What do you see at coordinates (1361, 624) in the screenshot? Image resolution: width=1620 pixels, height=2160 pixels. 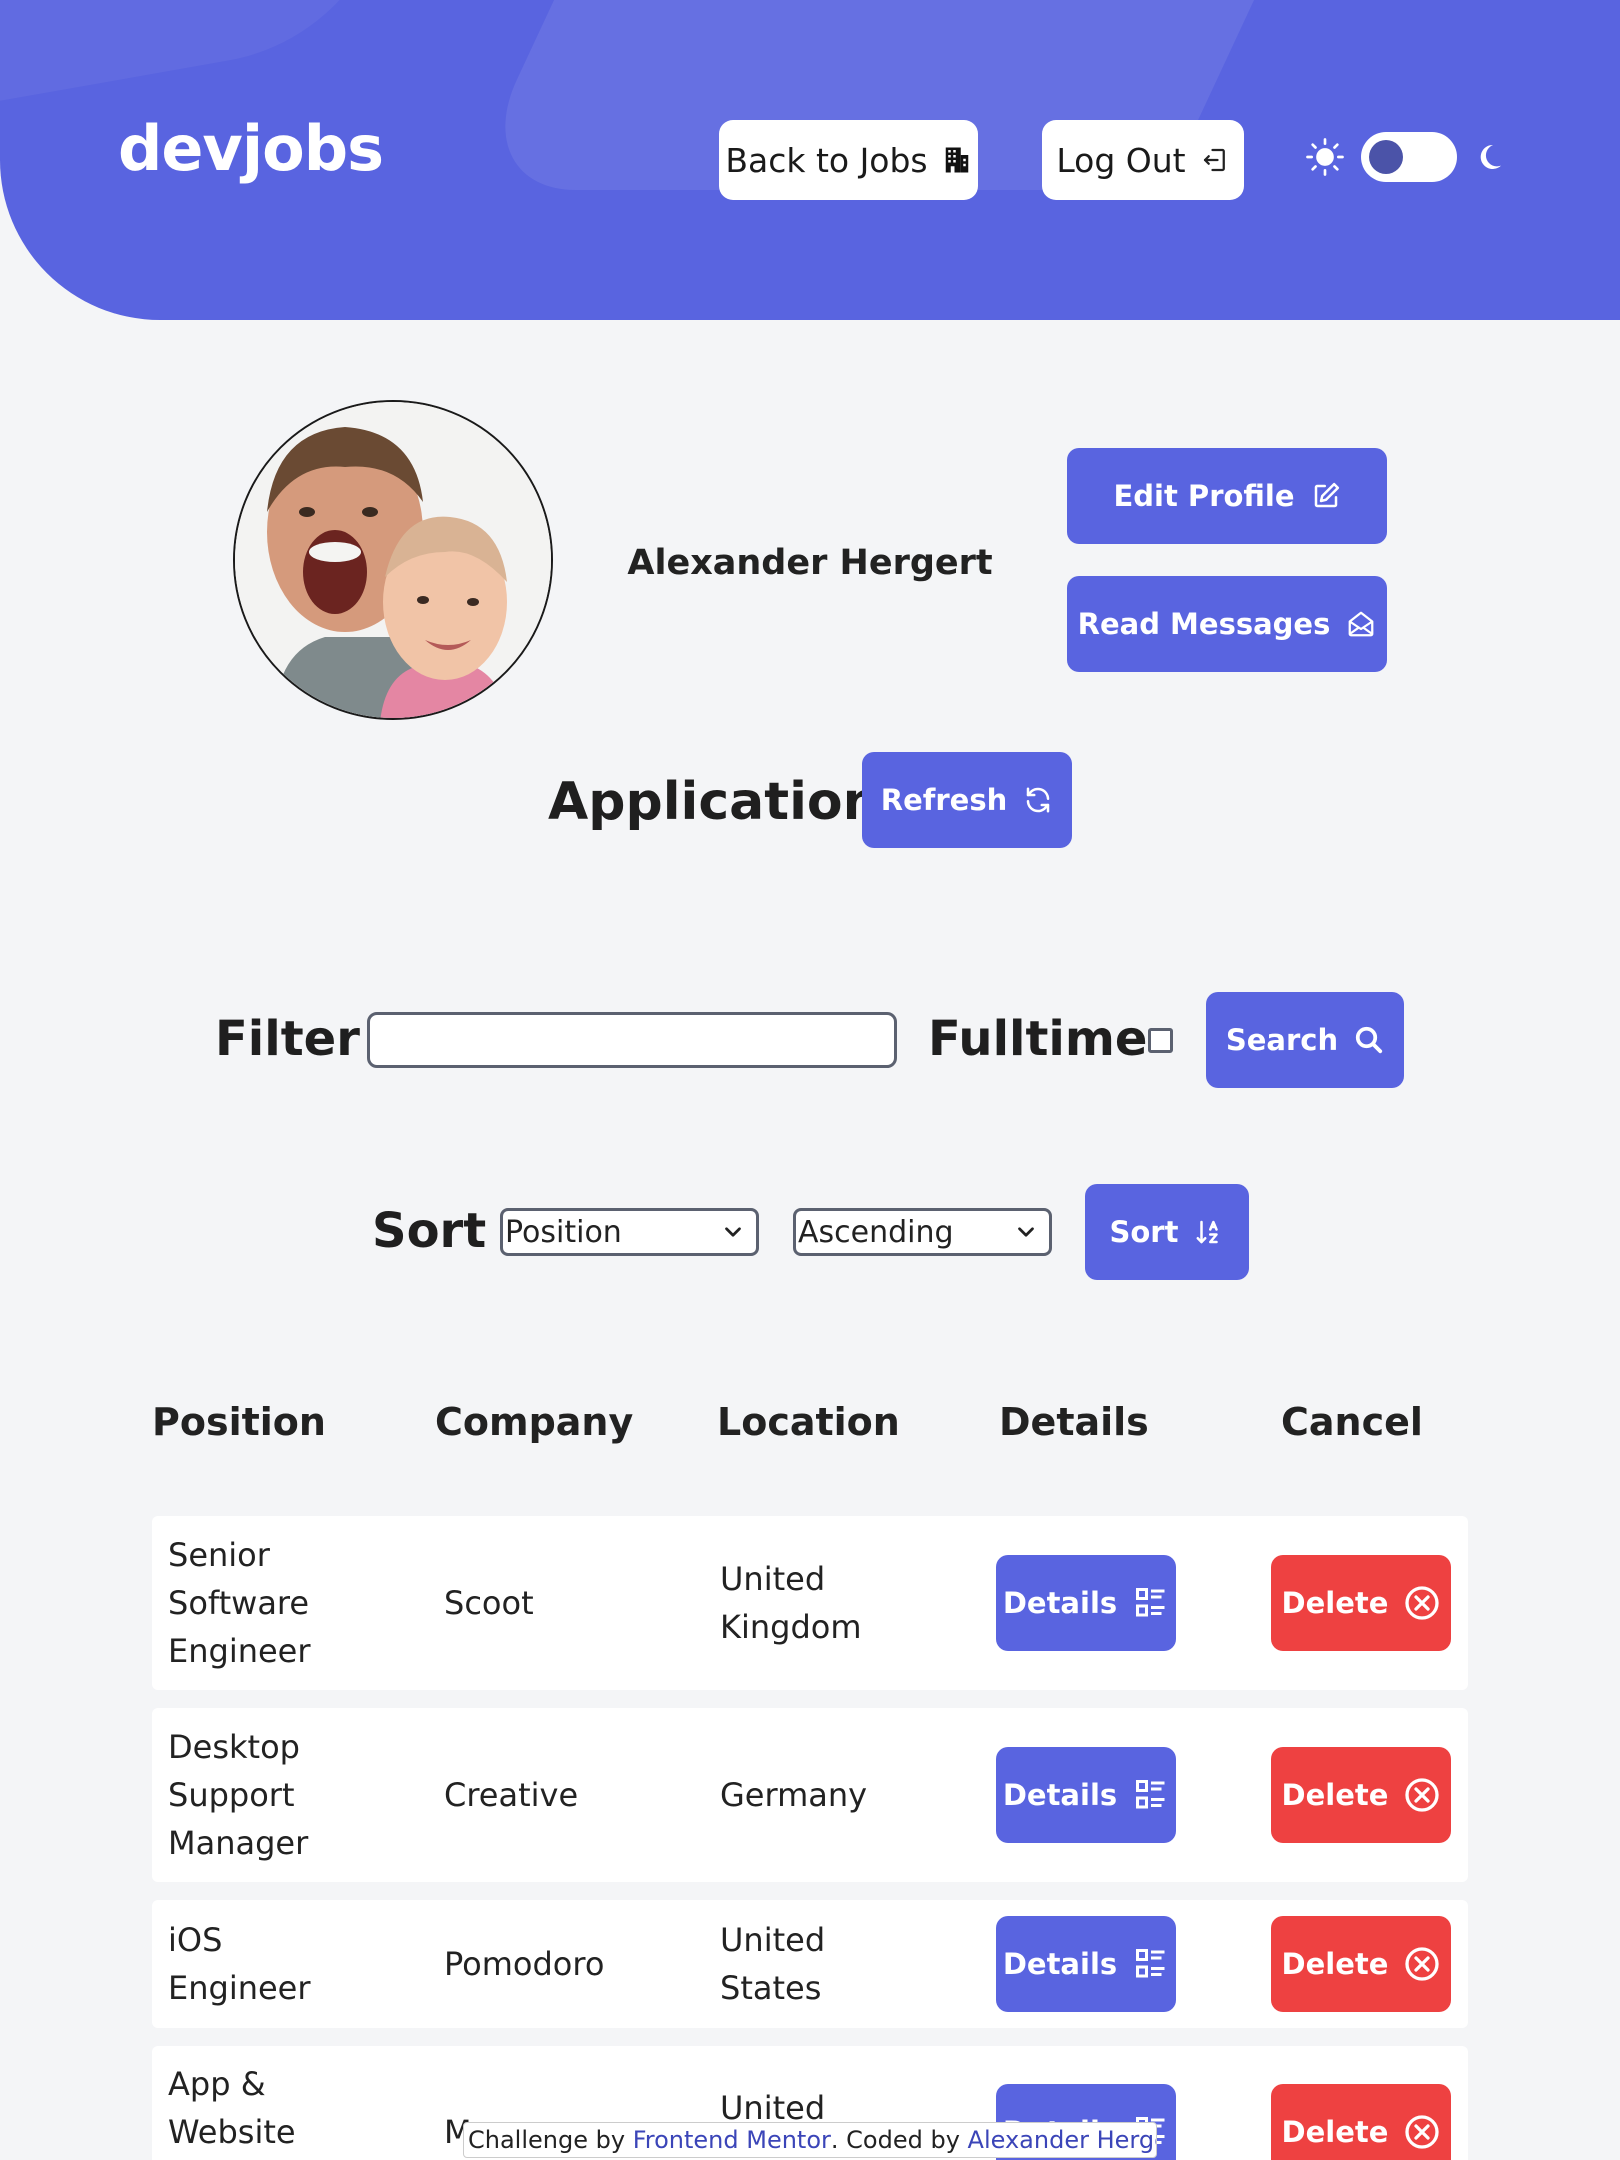 I see `envelope-open-icon` at bounding box center [1361, 624].